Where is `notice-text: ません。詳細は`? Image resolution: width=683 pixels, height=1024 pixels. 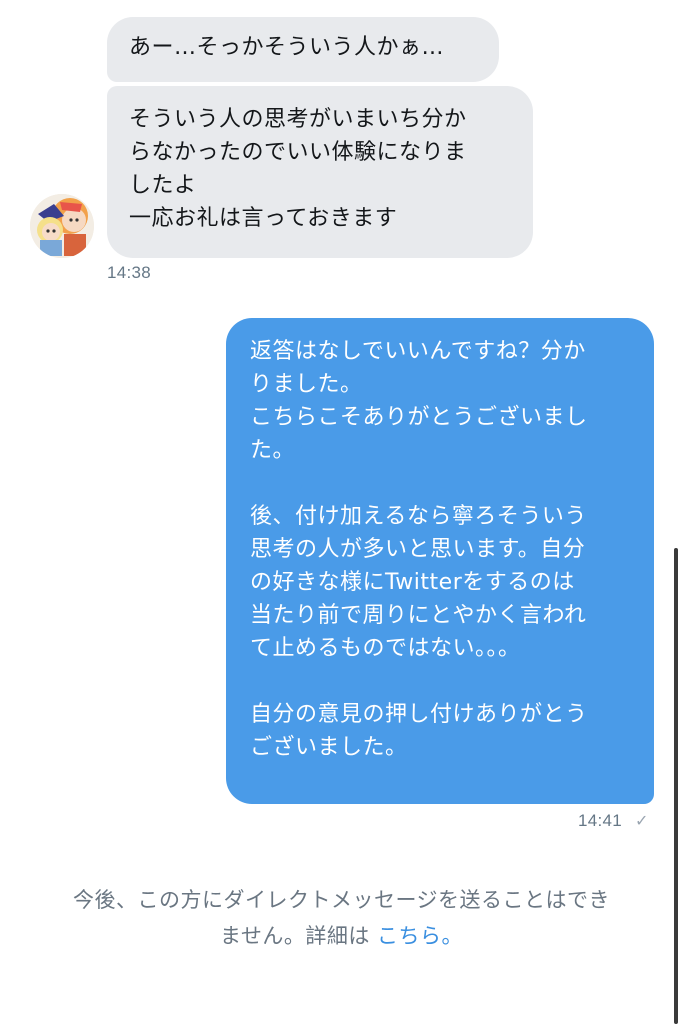
notice-text: ません。詳細は is located at coordinates (294, 936).